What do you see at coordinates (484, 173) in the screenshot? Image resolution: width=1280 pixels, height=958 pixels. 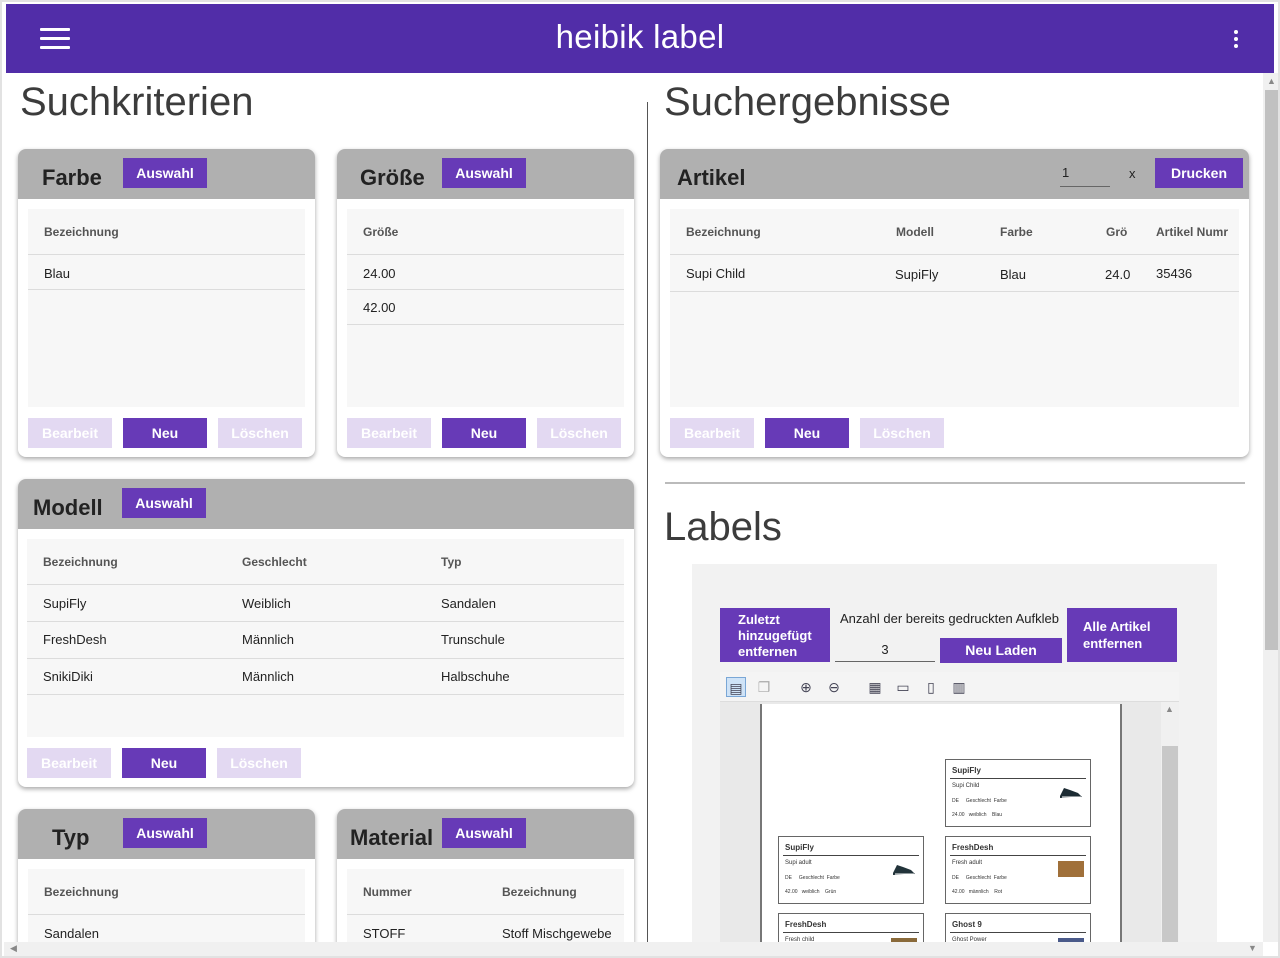 I see `groesse-select-button: Auswahl` at bounding box center [484, 173].